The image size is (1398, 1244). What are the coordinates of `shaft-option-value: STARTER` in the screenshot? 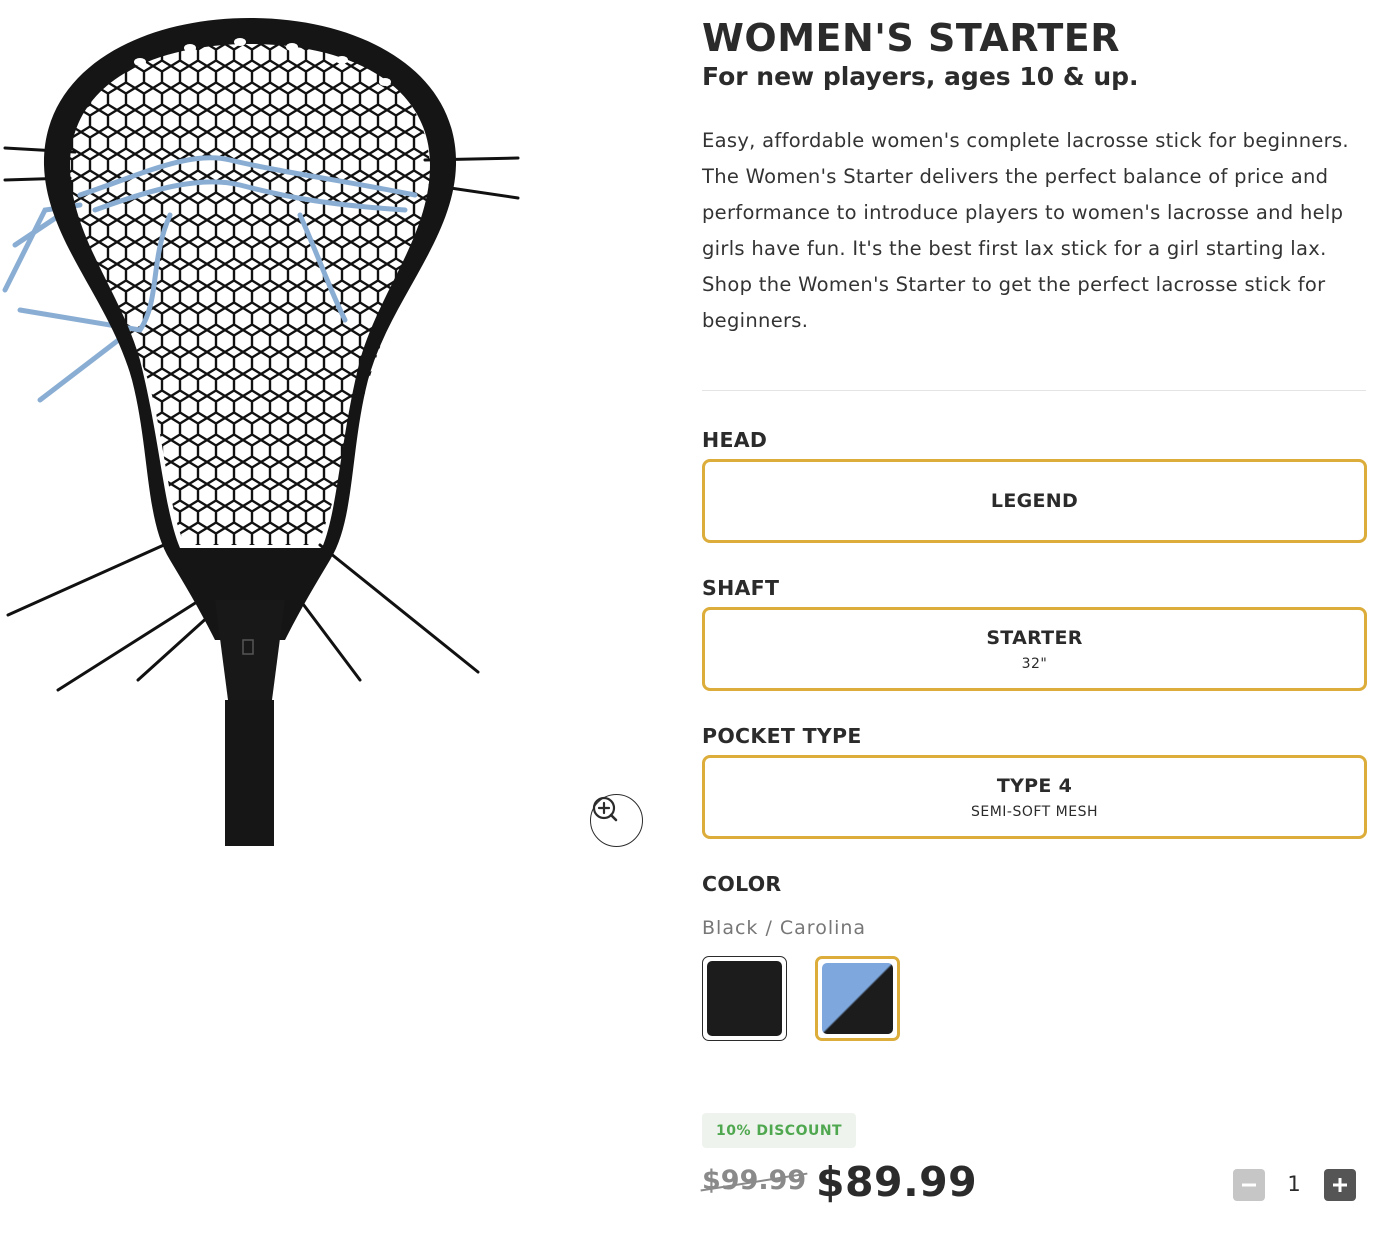 It's located at (1034, 637).